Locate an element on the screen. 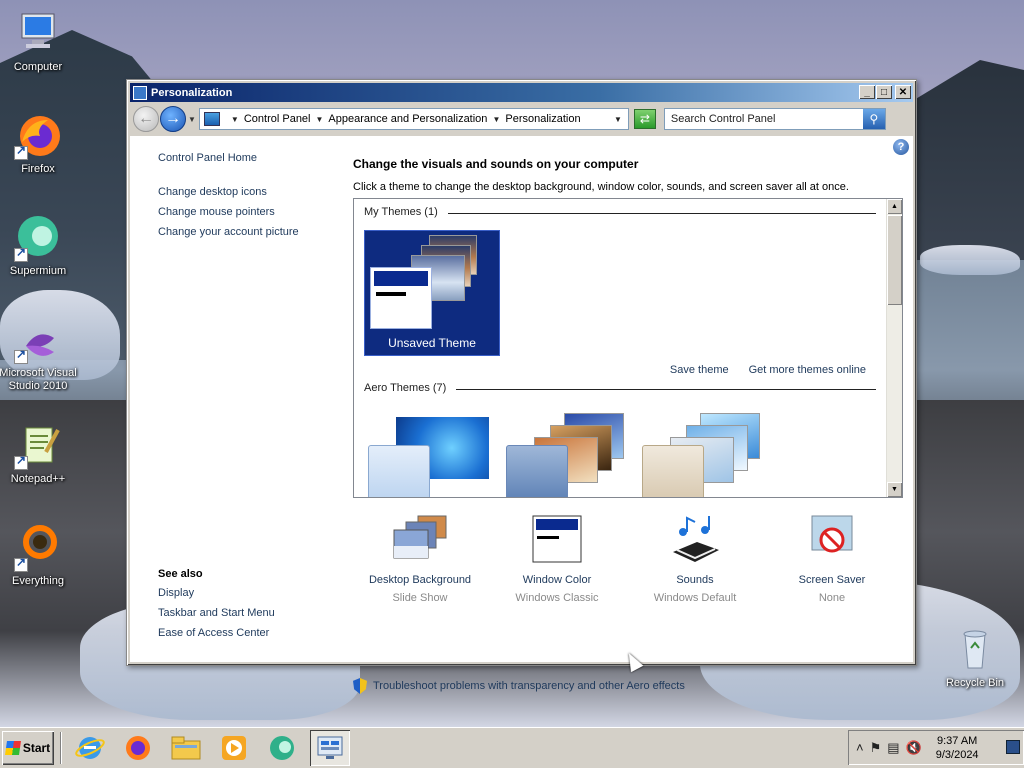 This screenshot has height=768, width=1024. taskbar-control-panel is located at coordinates (330, 747).